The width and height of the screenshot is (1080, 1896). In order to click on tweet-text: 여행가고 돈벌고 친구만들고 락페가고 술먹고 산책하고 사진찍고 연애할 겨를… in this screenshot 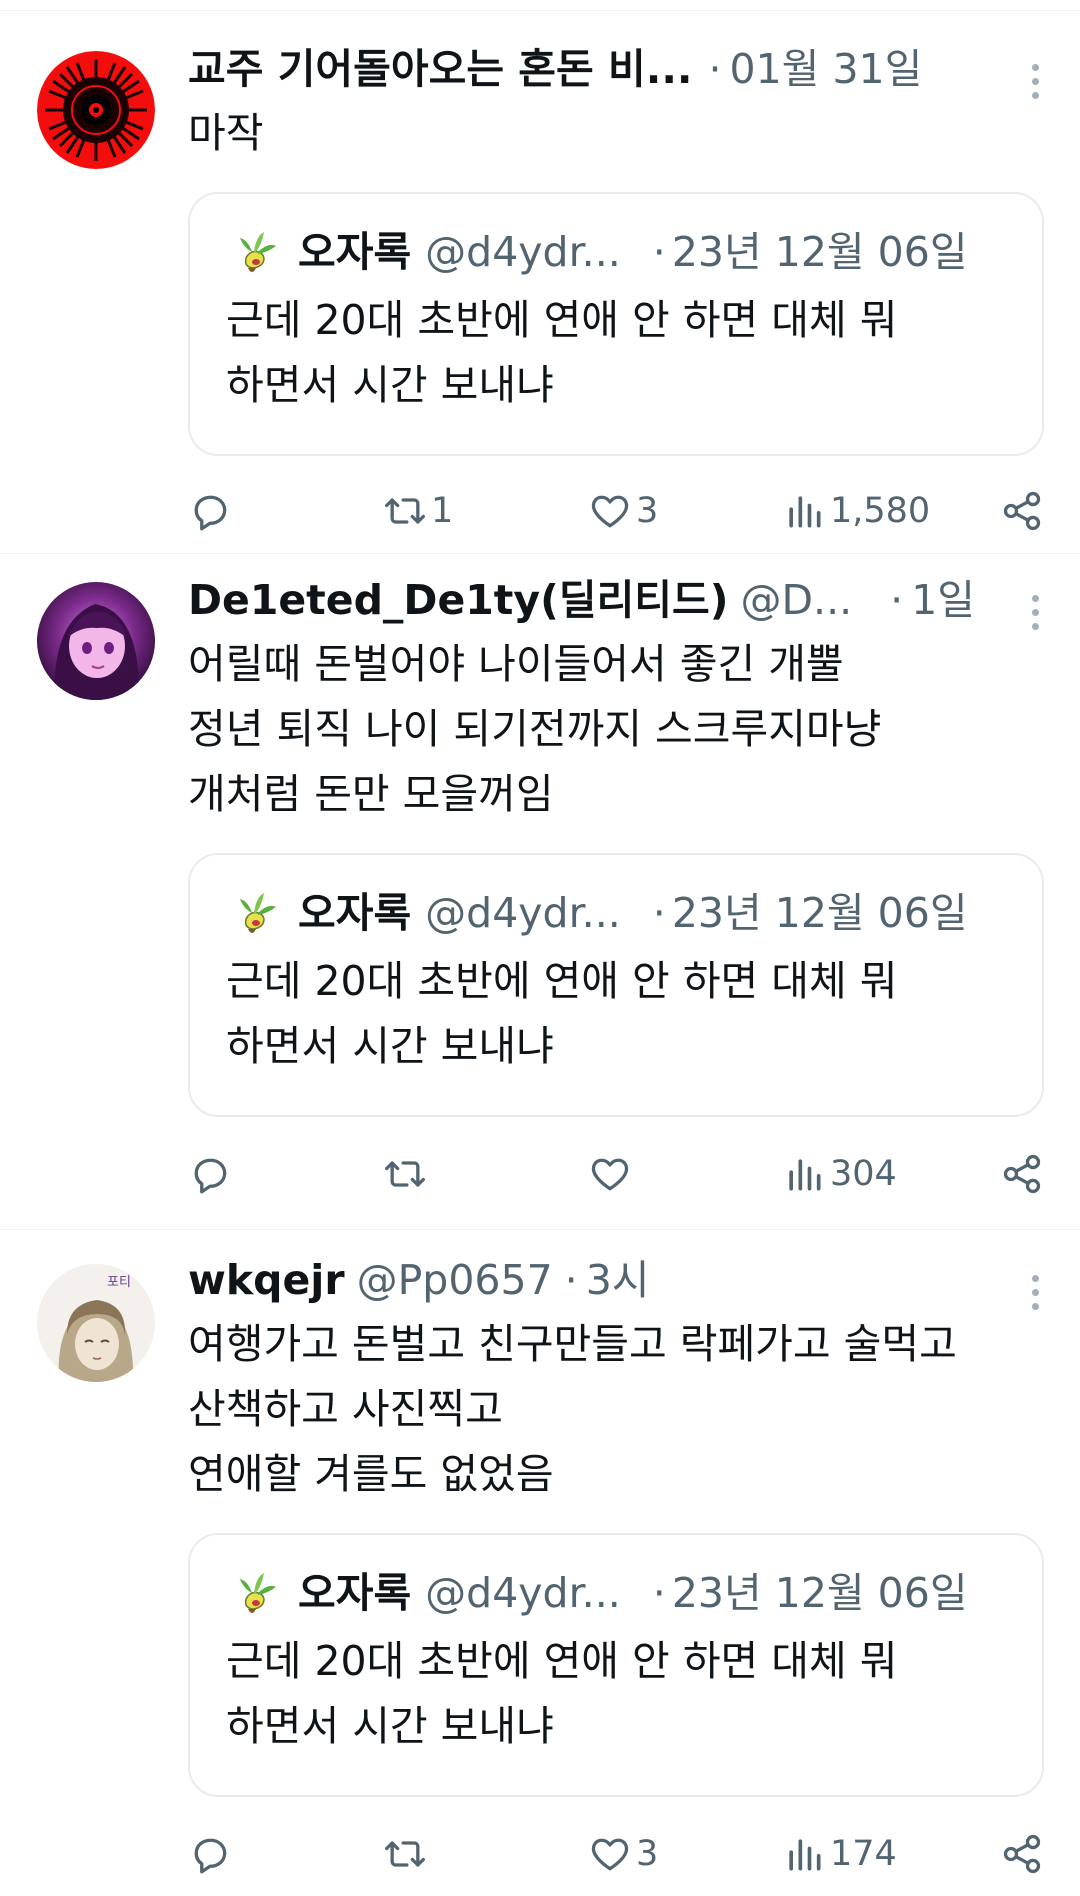, I will do `click(572, 1409)`.